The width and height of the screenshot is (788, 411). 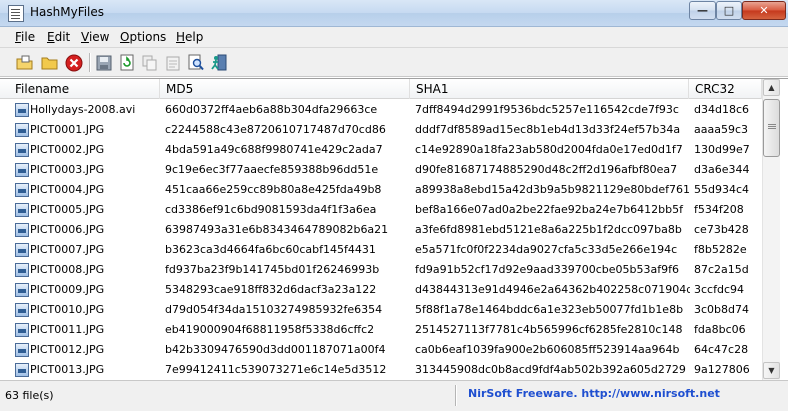 I want to click on vertical-scrollbar: ▲ ▼, so click(x=771, y=229).